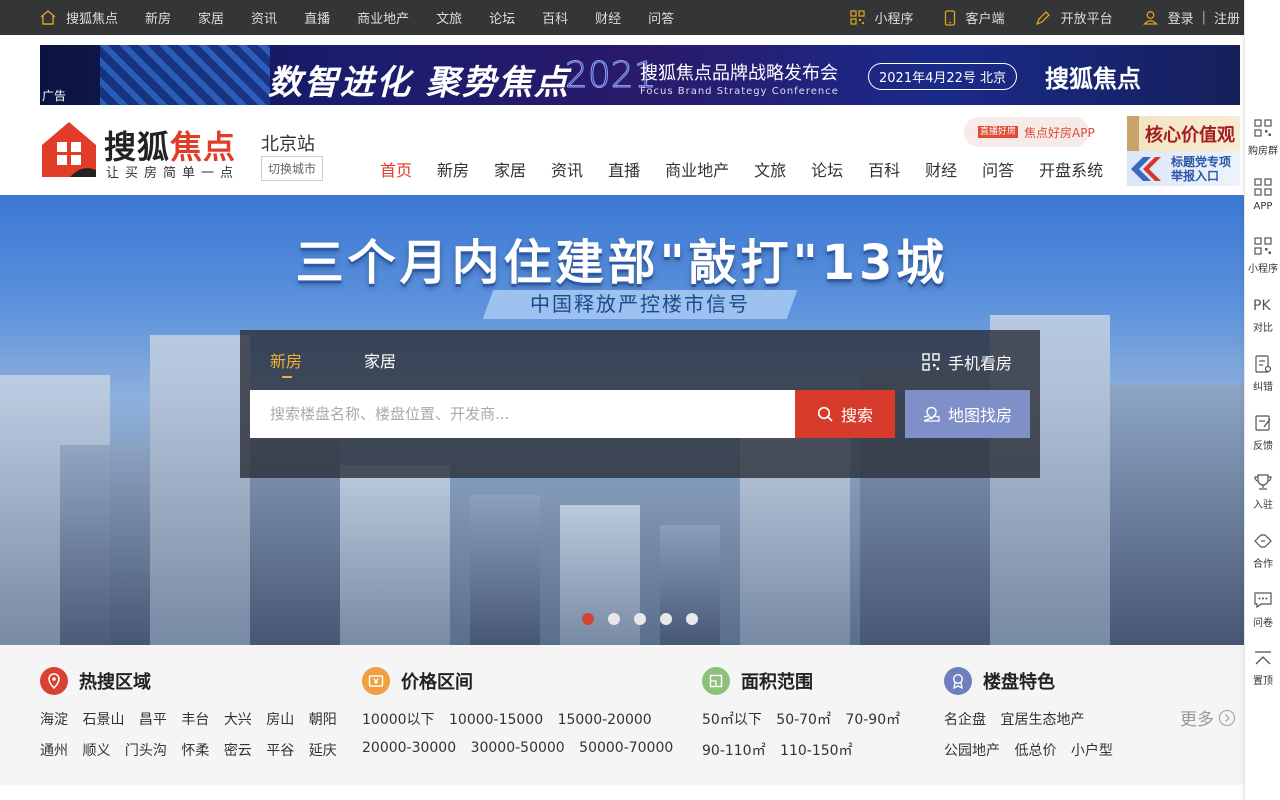  Describe the element at coordinates (518, 748) in the screenshot. I see `price-link: 30000-50000` at that location.